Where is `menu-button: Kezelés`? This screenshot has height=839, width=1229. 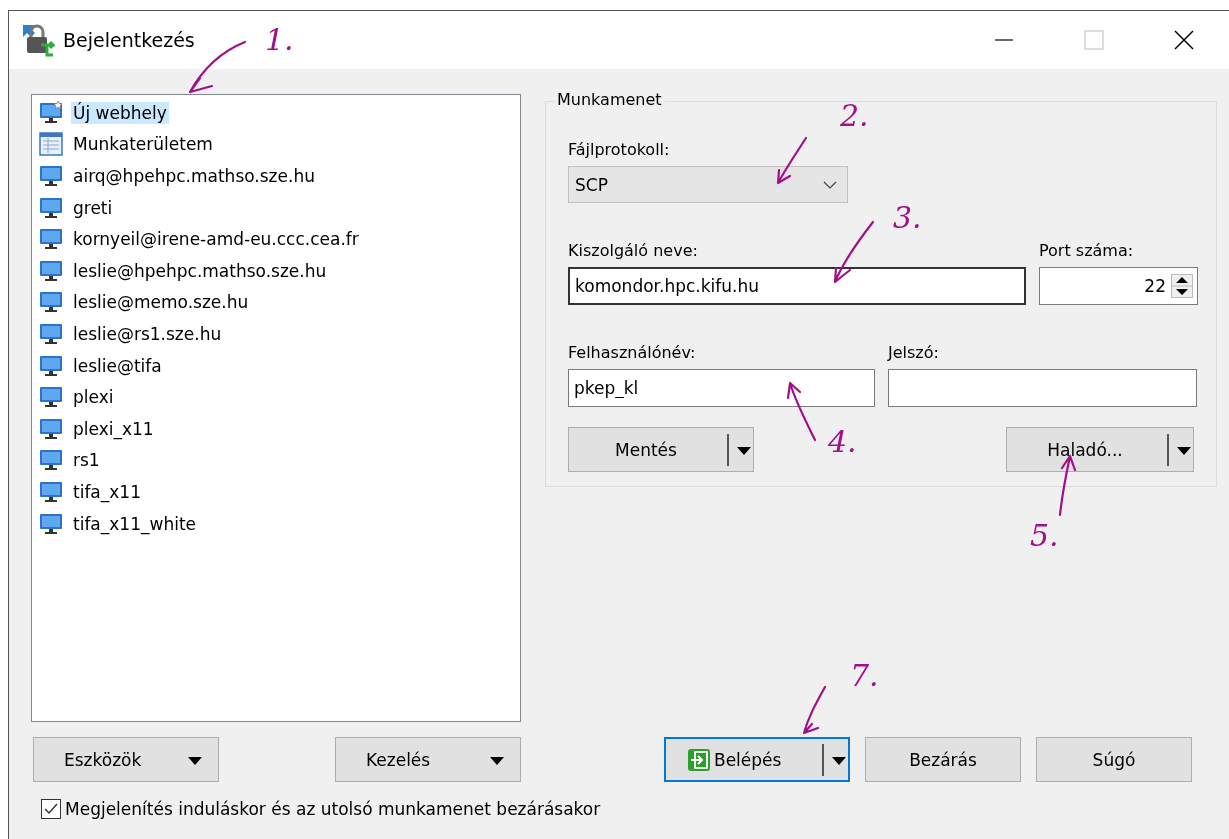 menu-button: Kezelés is located at coordinates (428, 759).